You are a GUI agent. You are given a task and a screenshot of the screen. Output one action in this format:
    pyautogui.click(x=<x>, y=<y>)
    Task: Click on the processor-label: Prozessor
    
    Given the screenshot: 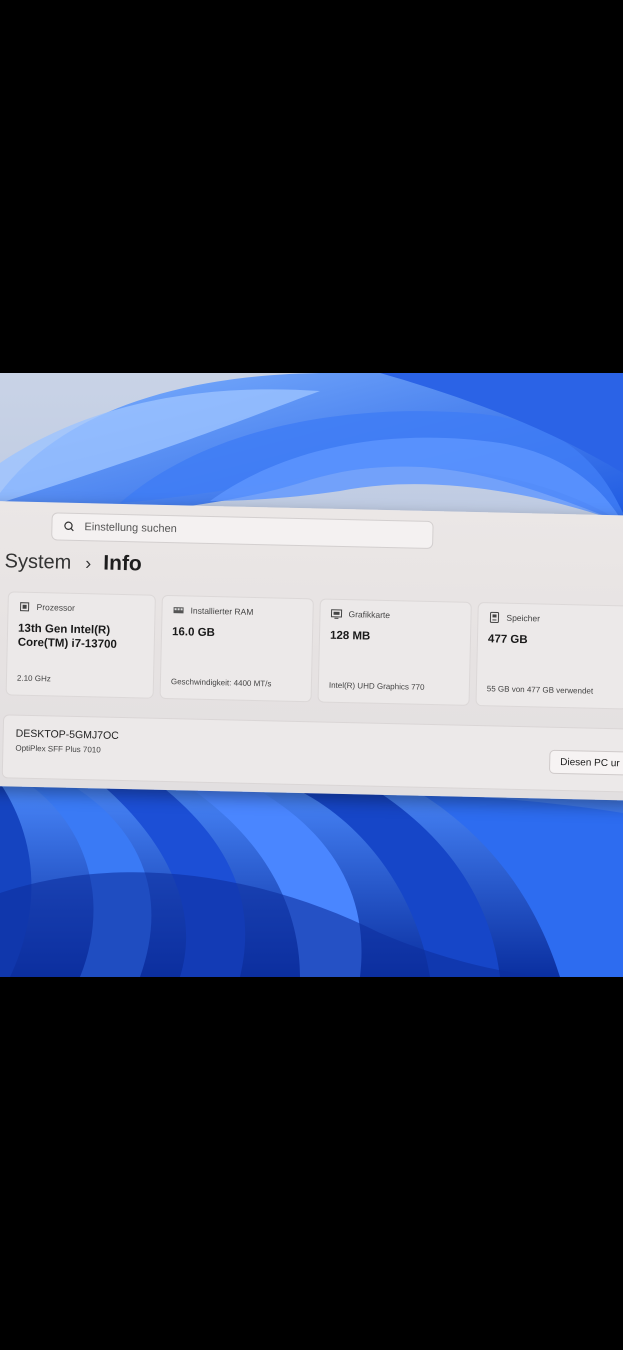 What is the action you would take?
    pyautogui.click(x=55, y=607)
    